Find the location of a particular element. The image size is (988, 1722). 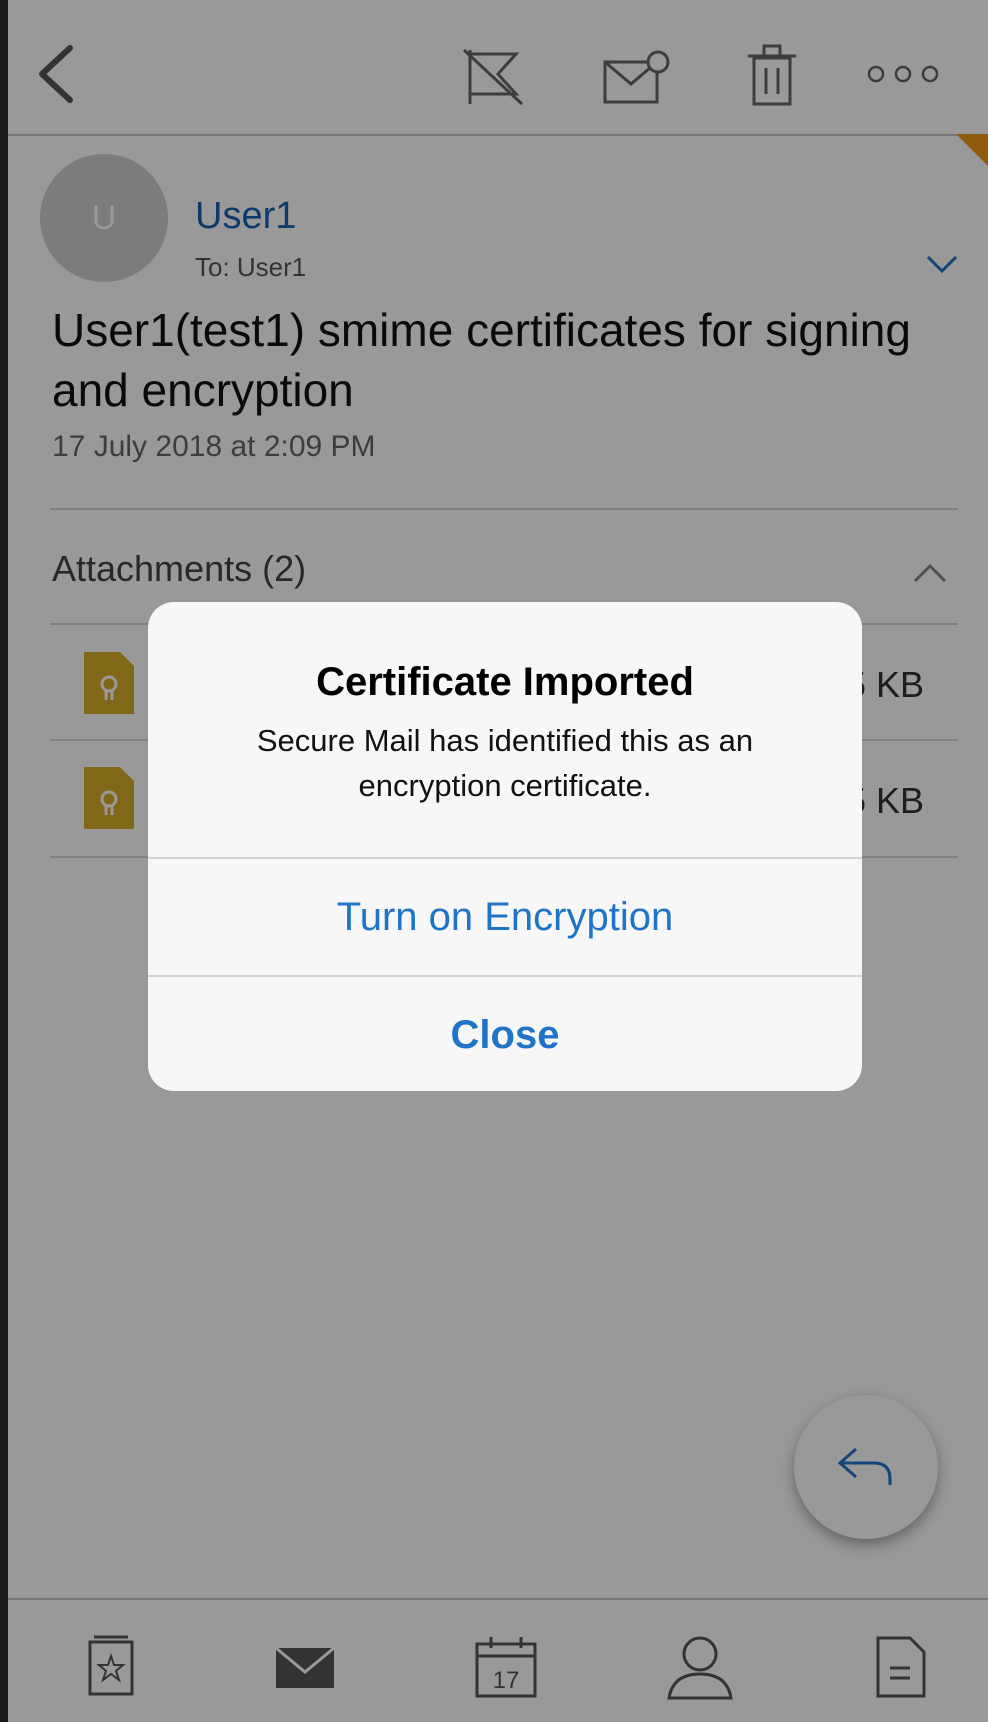

close-button: Close is located at coordinates (505, 1034).